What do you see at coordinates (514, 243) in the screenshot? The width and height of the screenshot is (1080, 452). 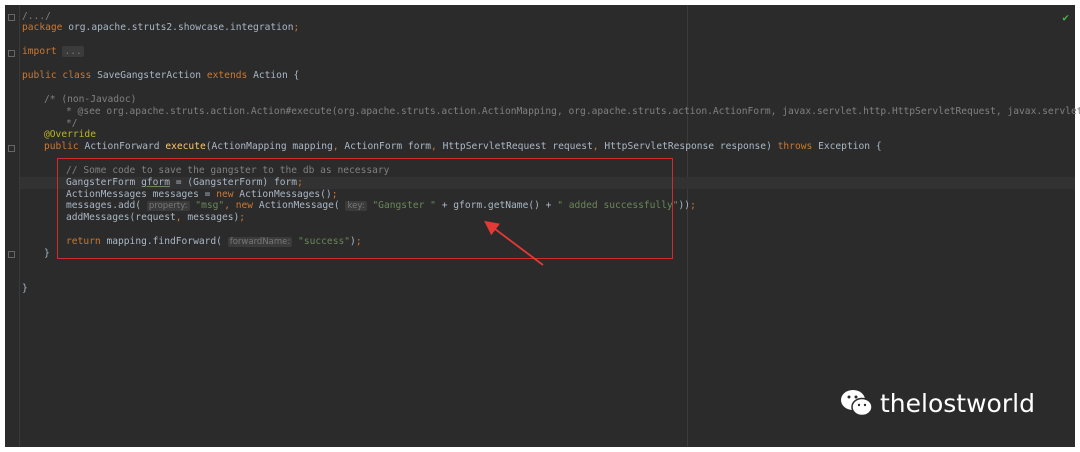 I see `annotation-arrow` at bounding box center [514, 243].